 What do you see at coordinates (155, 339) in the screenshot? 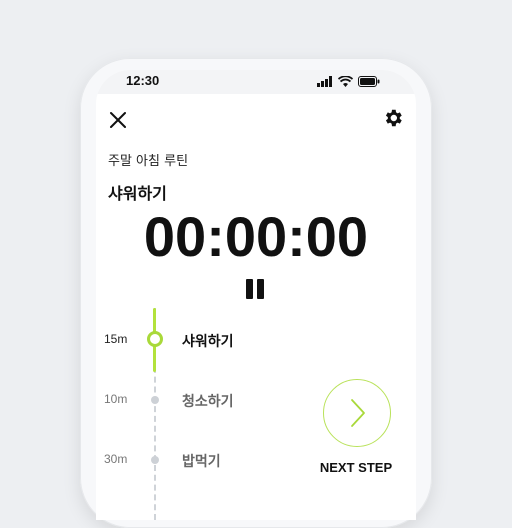
I see `step-marker-active` at bounding box center [155, 339].